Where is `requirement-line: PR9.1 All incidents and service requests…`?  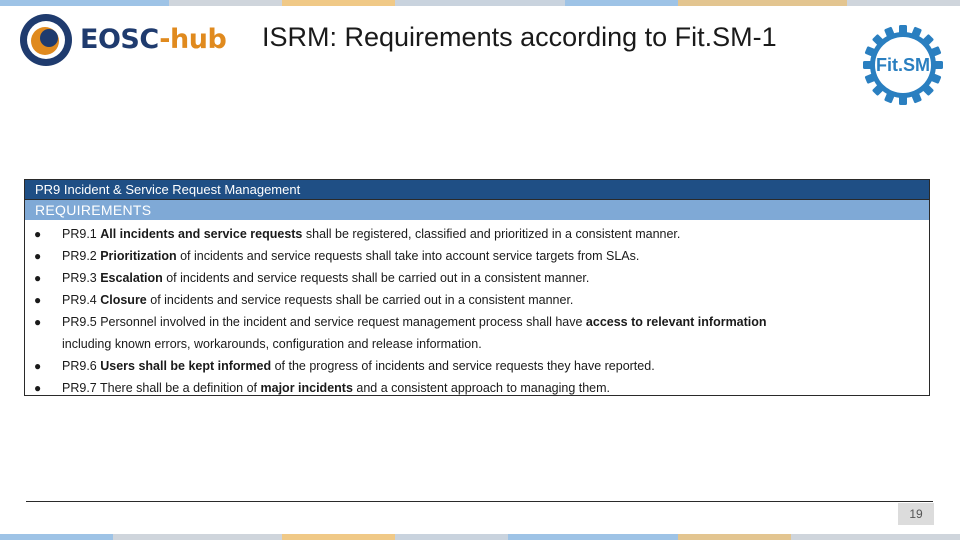
requirement-line: PR9.1 All incidents and service requests… is located at coordinates (475, 234).